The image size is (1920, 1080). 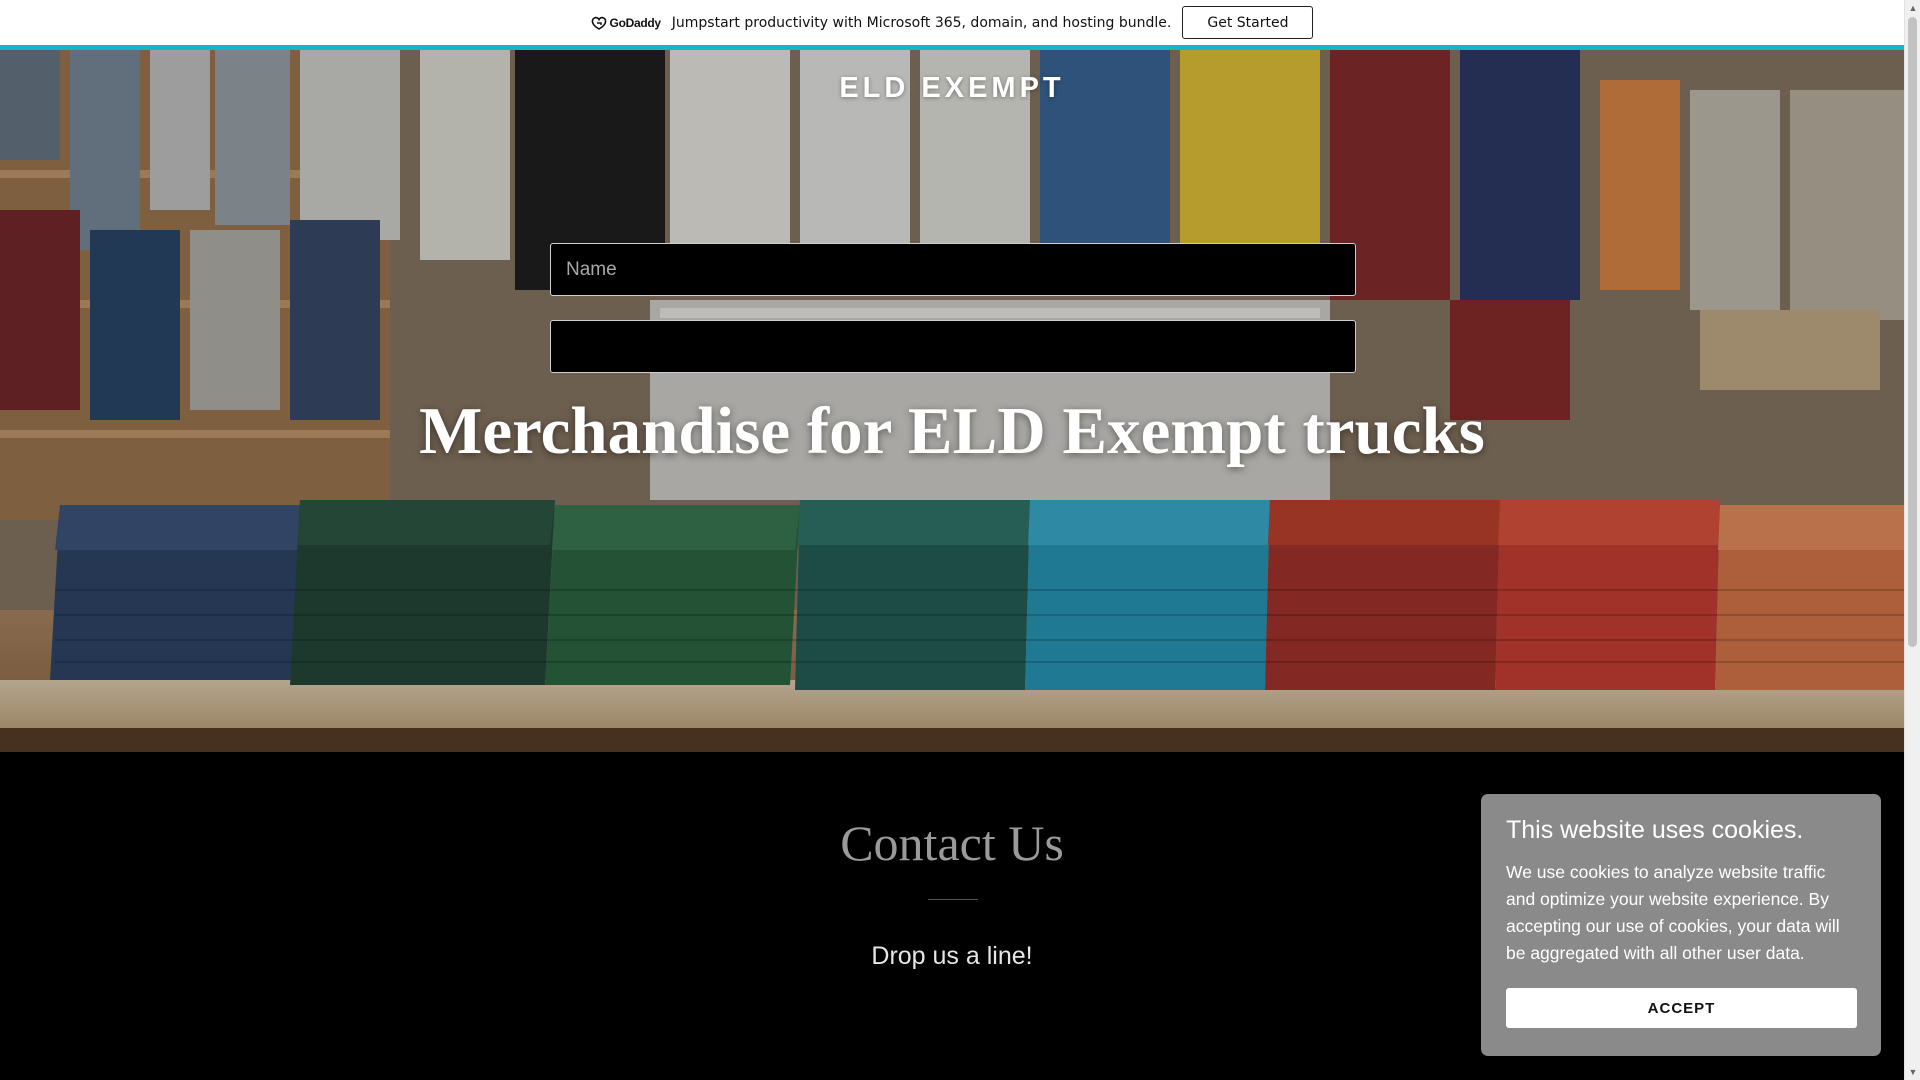 I want to click on scroll-up-arrow-icon: ▲, so click(x=1912, y=8).